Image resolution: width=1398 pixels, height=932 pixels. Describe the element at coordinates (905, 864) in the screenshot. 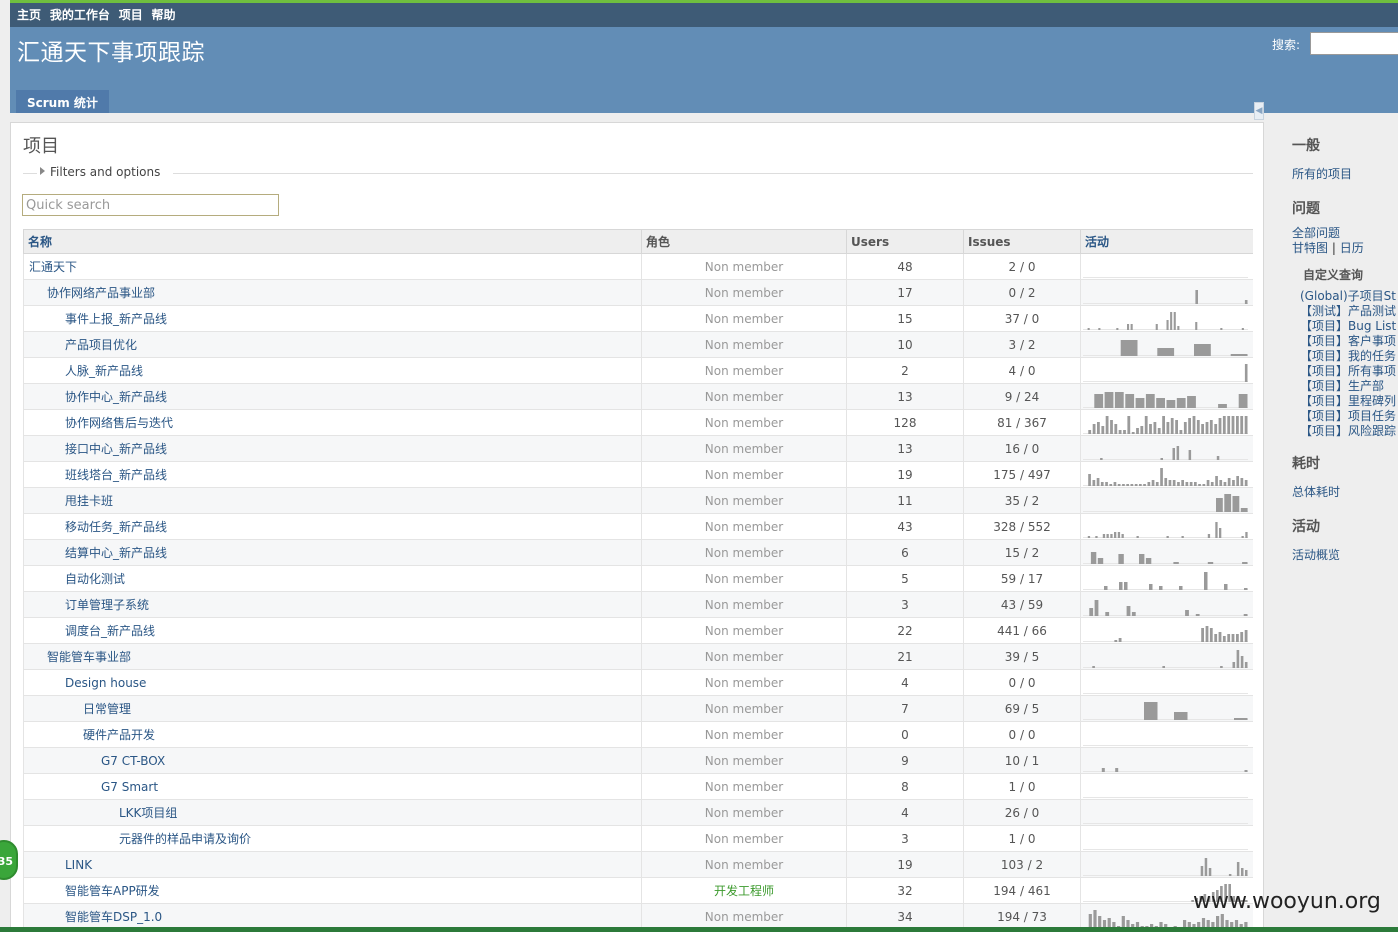

I see `users-count-cell: 19` at that location.